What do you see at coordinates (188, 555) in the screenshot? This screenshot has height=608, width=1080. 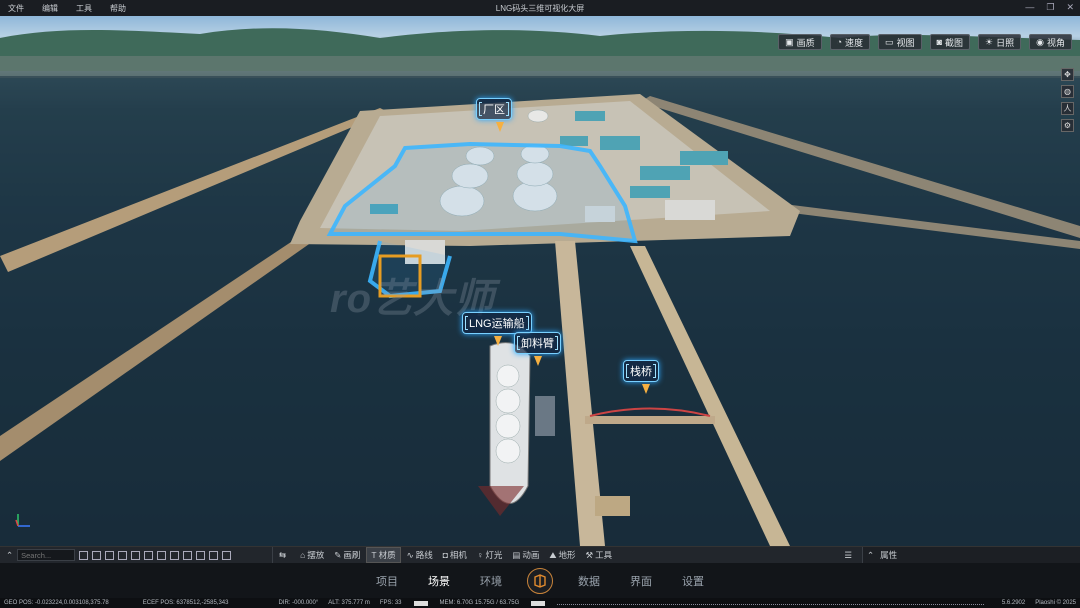 I see `list-icon` at bounding box center [188, 555].